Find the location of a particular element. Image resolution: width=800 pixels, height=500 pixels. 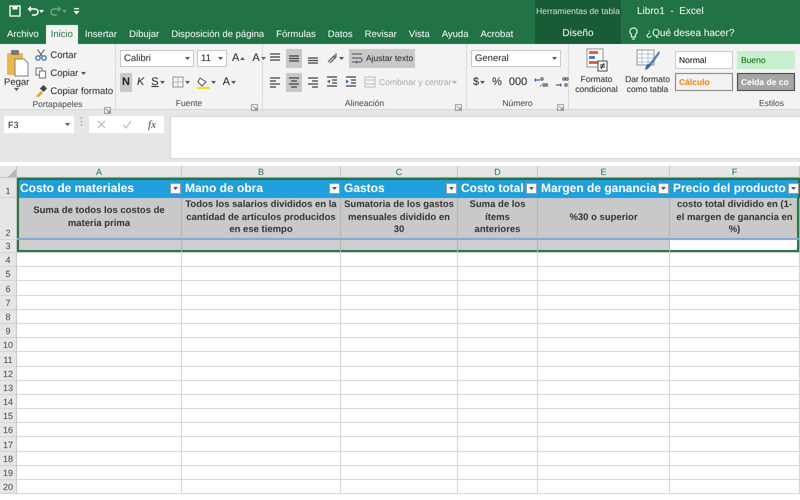

conditional-format-button: Formato condicional is located at coordinates (596, 71).